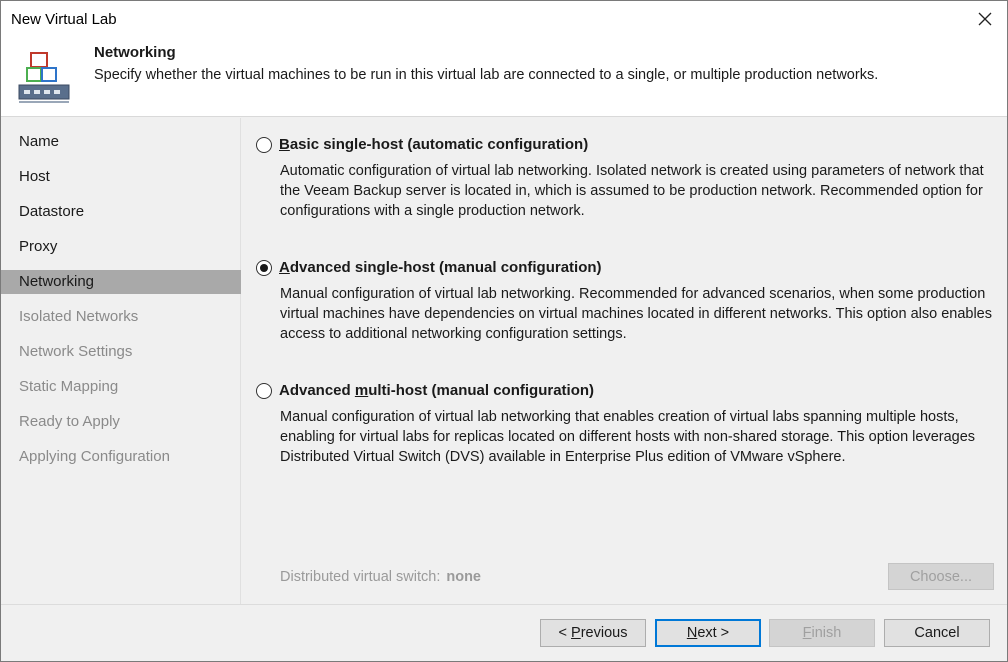 The width and height of the screenshot is (1008, 662). I want to click on distributed-virtual-switch-field: Distributed virtual switch: none, so click(380, 577).